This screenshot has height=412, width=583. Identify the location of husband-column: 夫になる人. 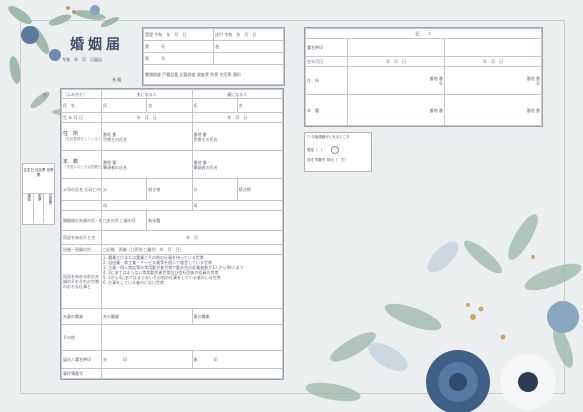
(147, 94).